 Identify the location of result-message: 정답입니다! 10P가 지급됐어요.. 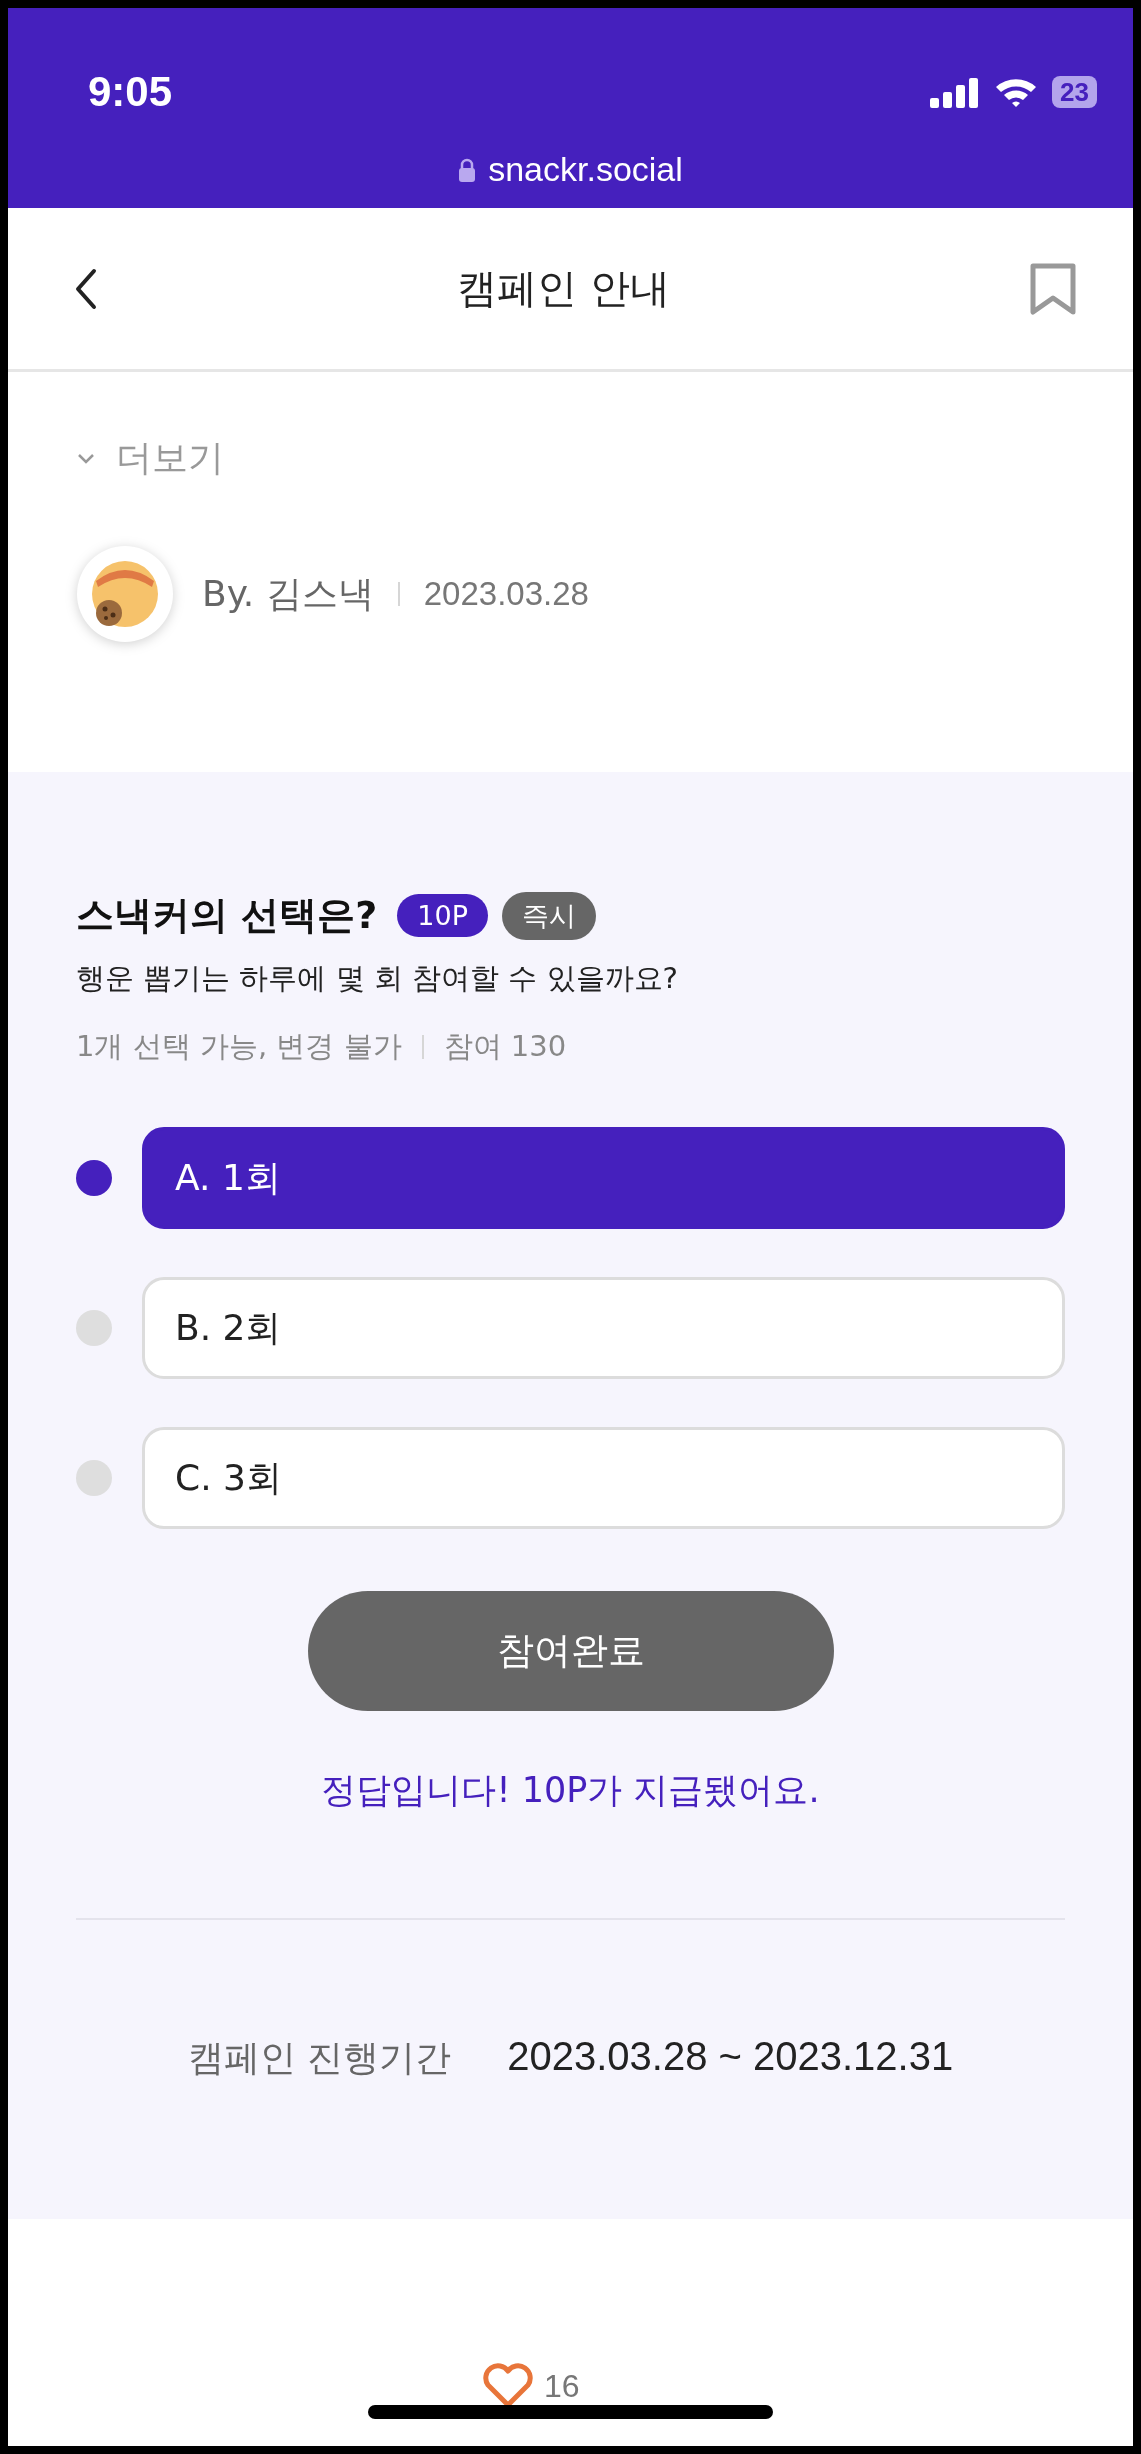
(570, 1790).